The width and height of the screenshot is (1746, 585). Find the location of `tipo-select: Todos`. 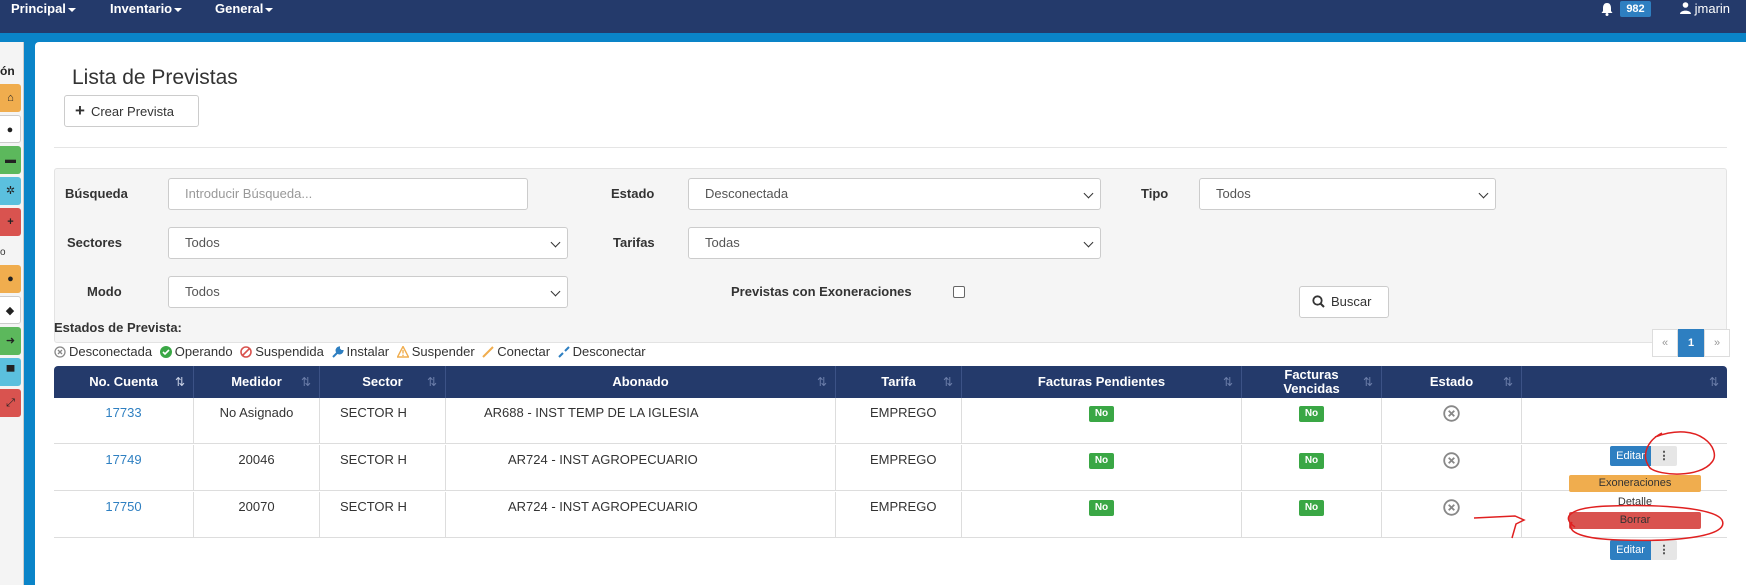

tipo-select: Todos is located at coordinates (1347, 194).